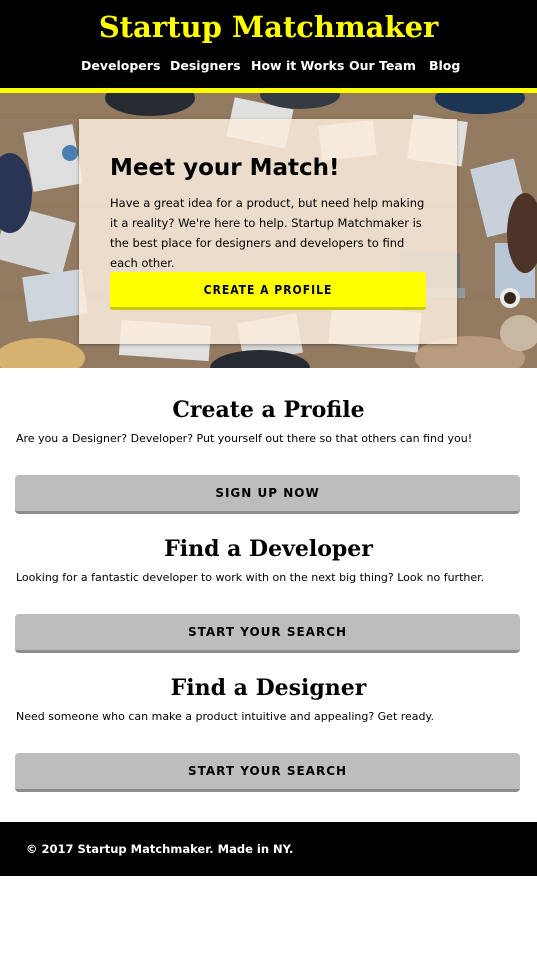 The image size is (537, 954). What do you see at coordinates (120, 65) in the screenshot?
I see `nav-developers: Developers` at bounding box center [120, 65].